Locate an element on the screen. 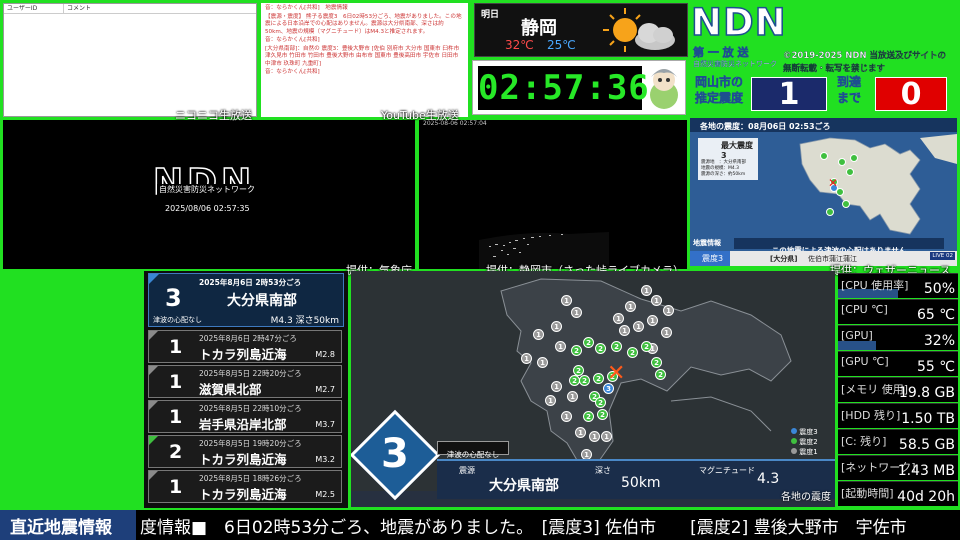 This screenshot has height=540, width=960. weather-high: 32℃ is located at coordinates (519, 45).